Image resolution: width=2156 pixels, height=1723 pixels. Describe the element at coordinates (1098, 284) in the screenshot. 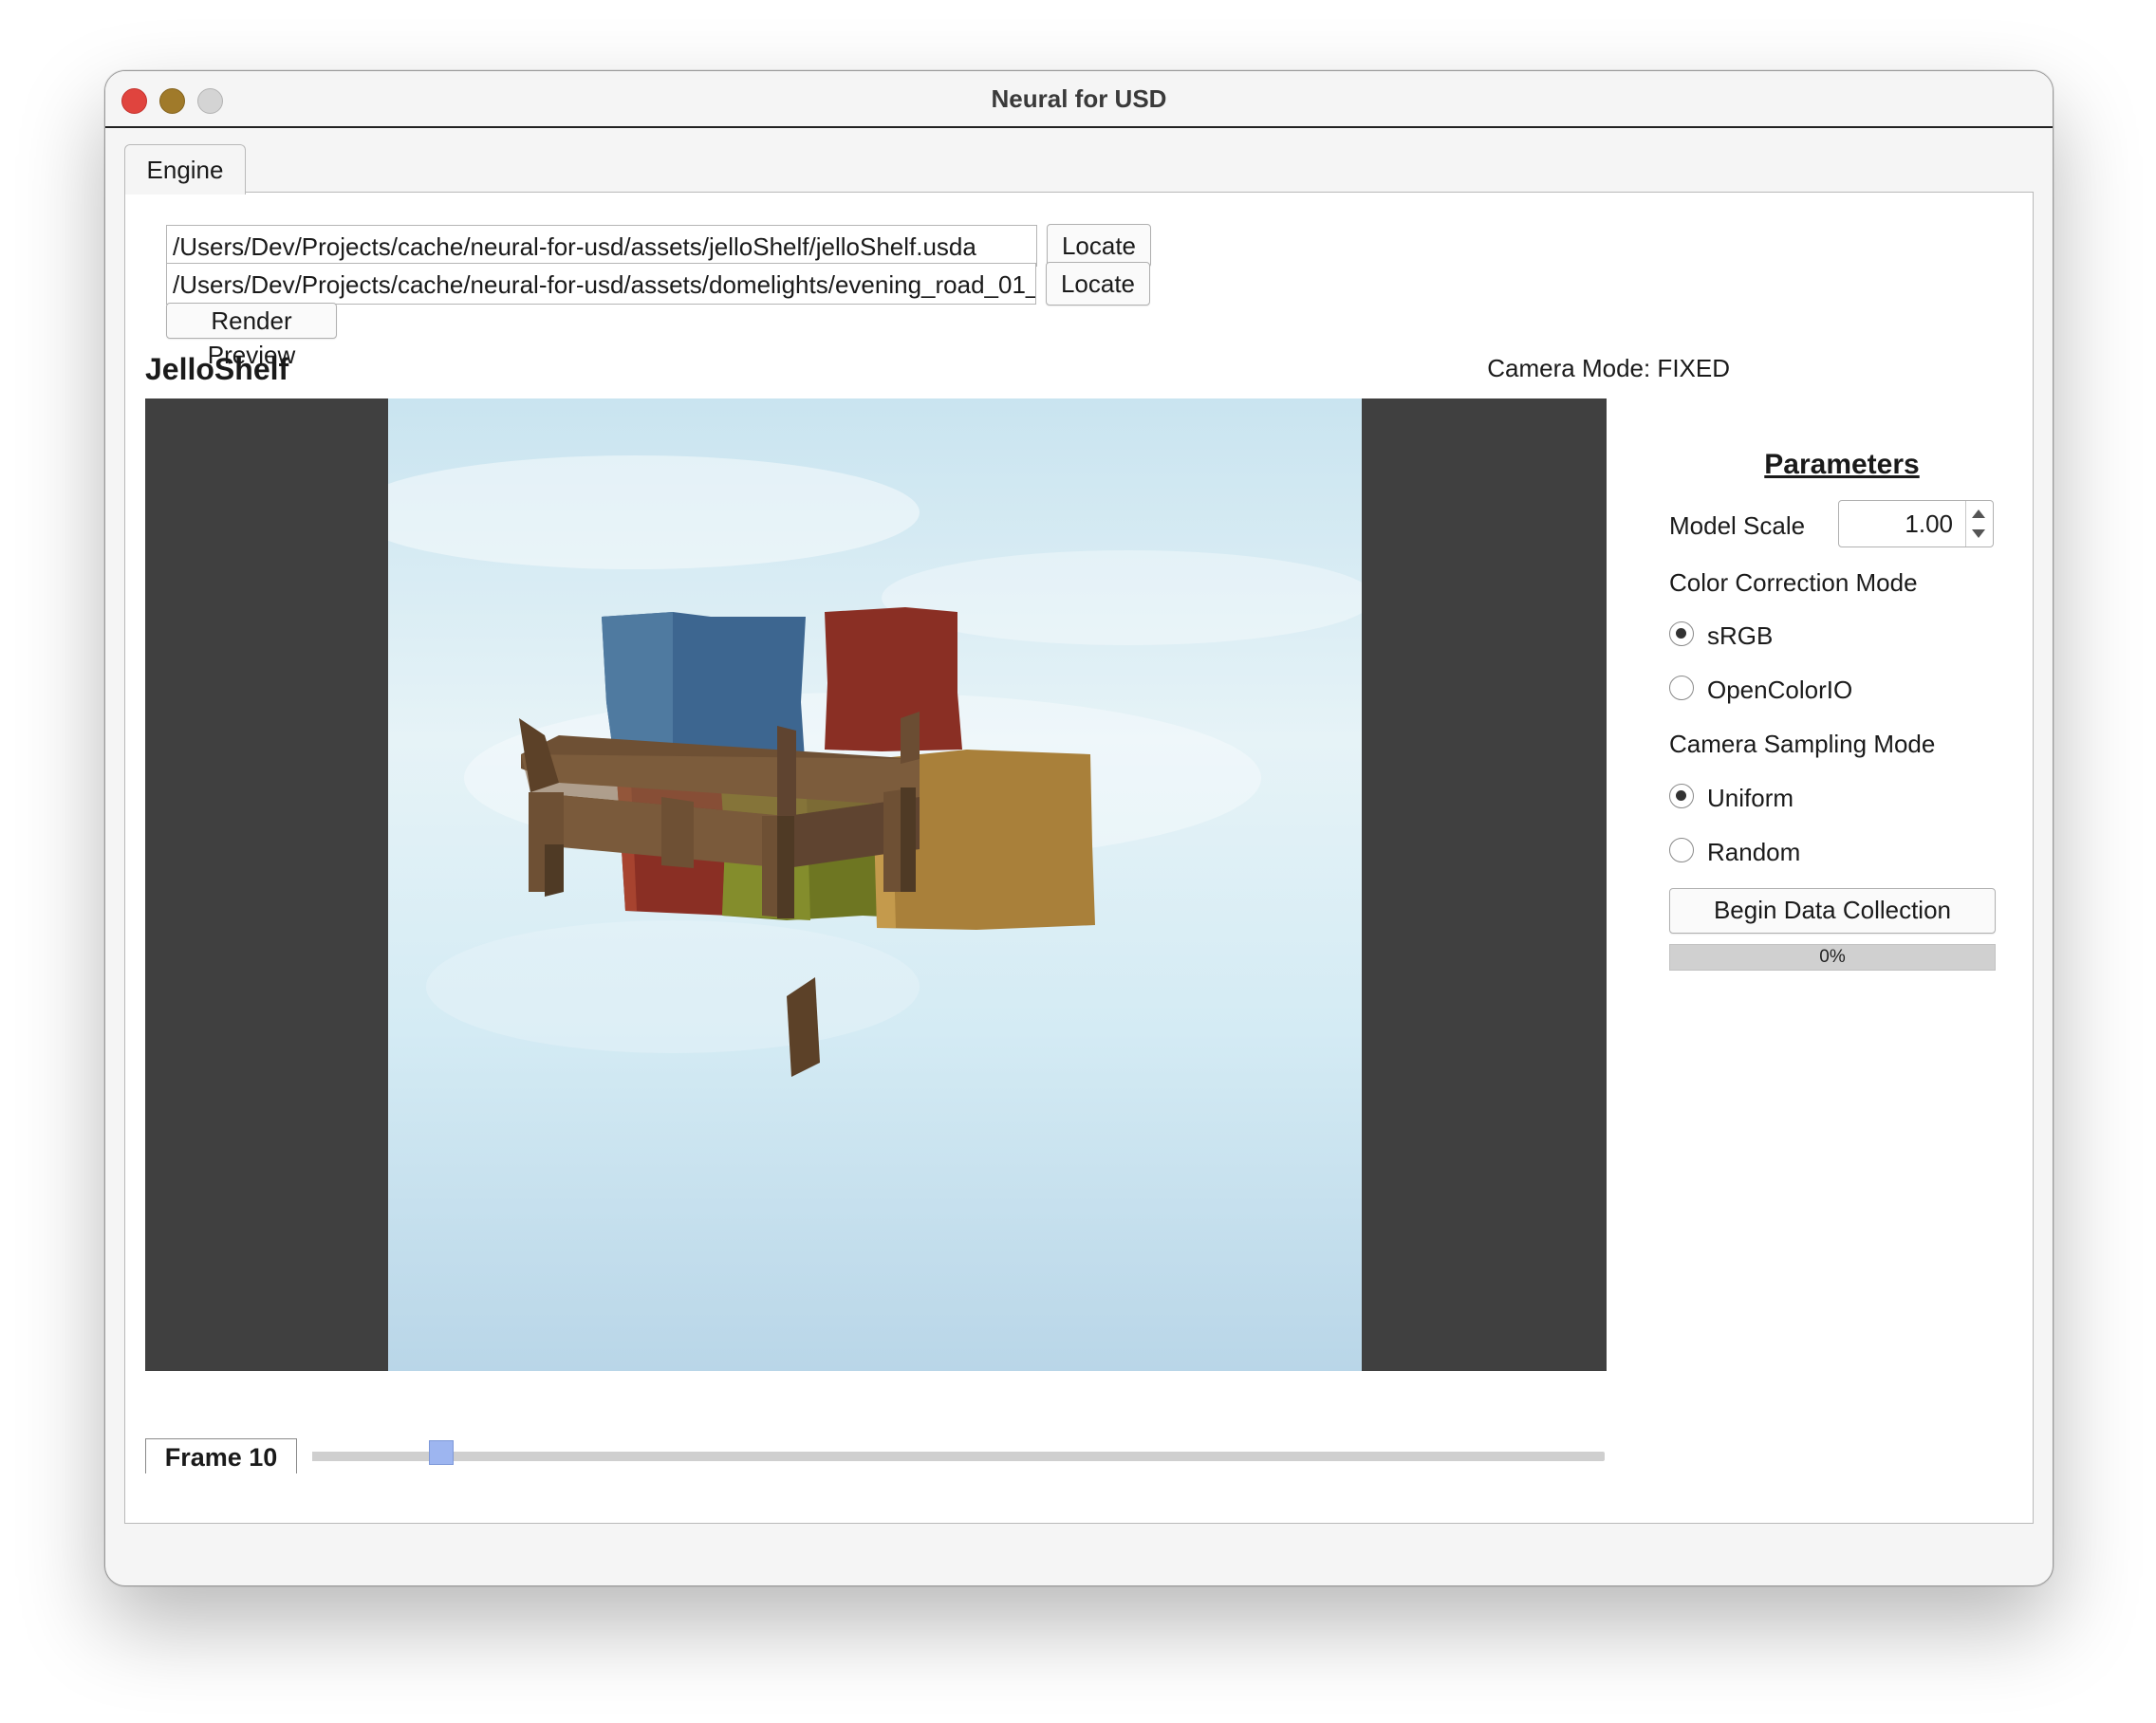

I see `locate-hdr-button: Locate` at that location.